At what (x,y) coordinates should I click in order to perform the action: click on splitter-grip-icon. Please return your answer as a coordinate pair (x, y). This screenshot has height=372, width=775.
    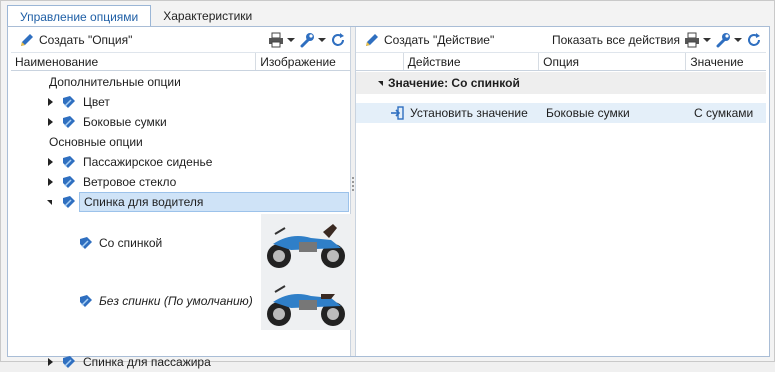
    Looking at the image, I should click on (353, 184).